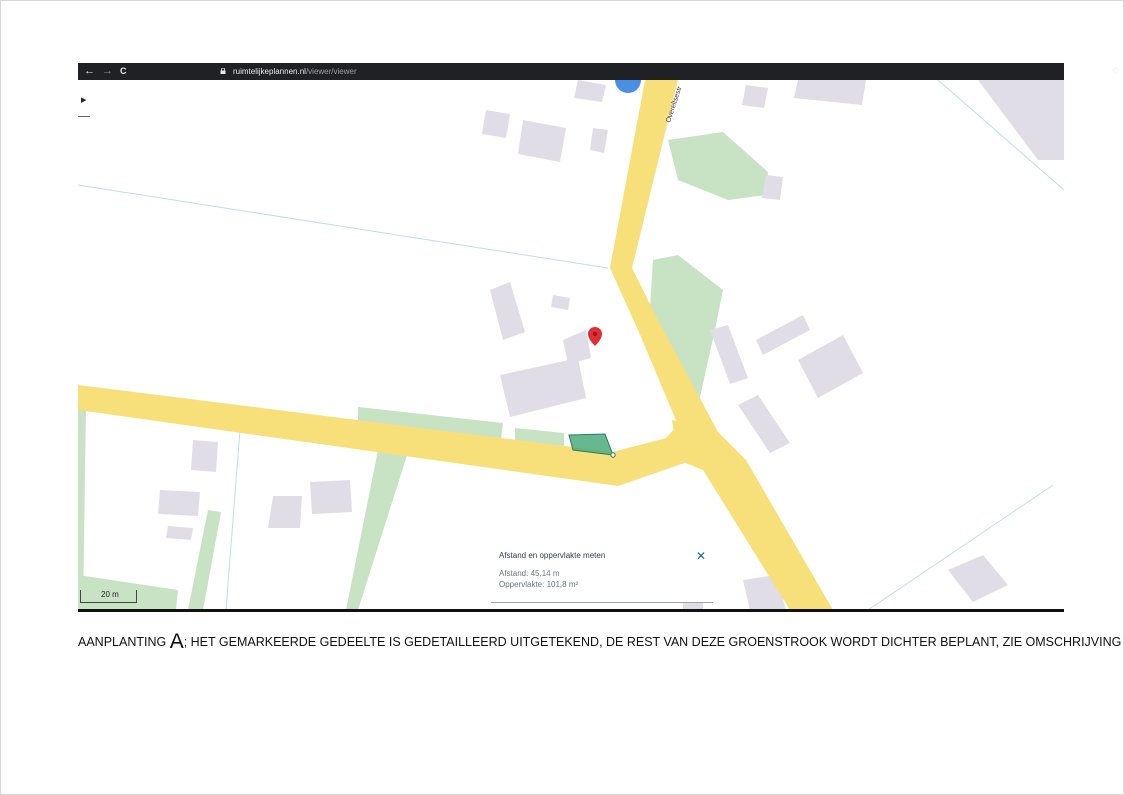 Image resolution: width=1124 pixels, height=795 pixels. What do you see at coordinates (539, 584) in the screenshot?
I see `measure-area: Oppervlakte: 101,8 m²` at bounding box center [539, 584].